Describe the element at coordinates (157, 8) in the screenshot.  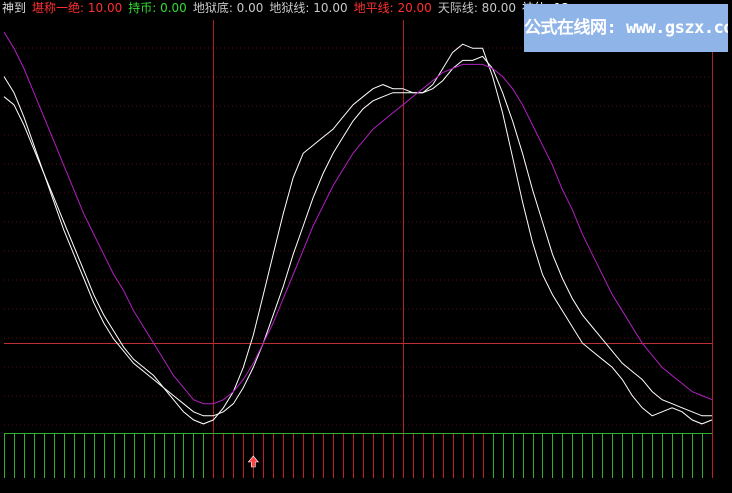
I see `header-item: 持币: 0.00` at that location.